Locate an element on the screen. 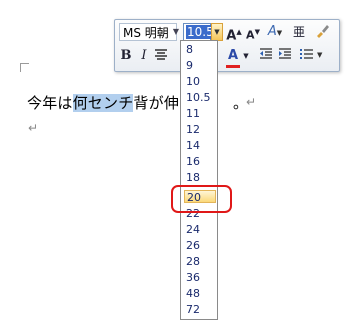  font-size-option: 14 is located at coordinates (200, 145).